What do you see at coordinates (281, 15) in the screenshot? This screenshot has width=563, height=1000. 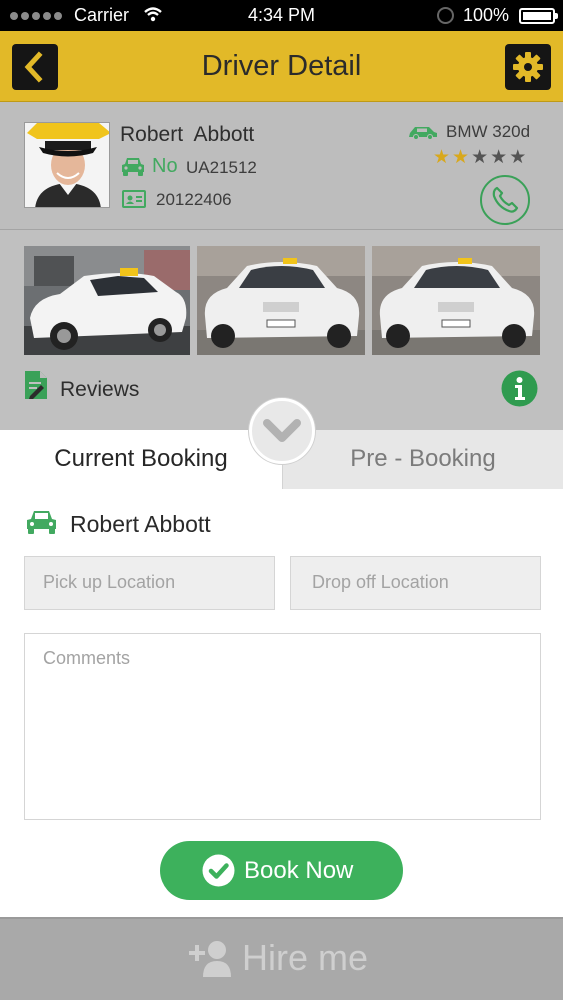 I see `status-bar: Carrier 4:34 PM 100%` at bounding box center [281, 15].